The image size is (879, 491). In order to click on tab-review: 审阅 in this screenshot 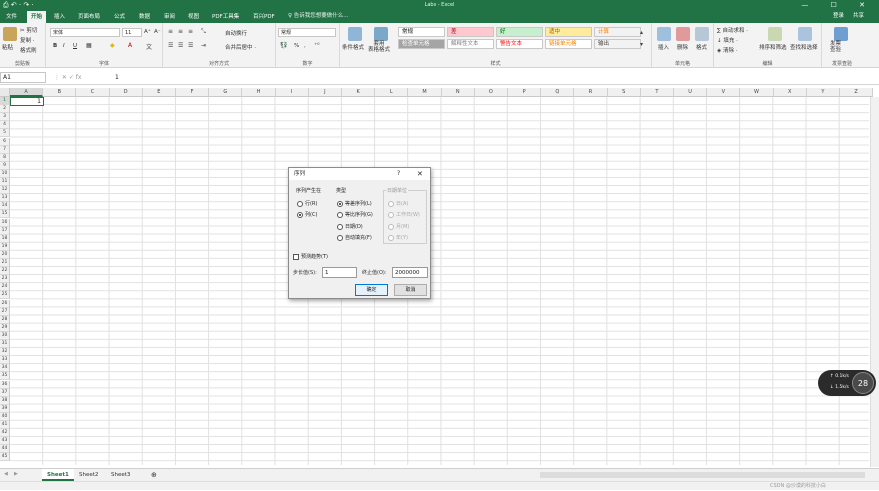, I will do `click(169, 17)`.